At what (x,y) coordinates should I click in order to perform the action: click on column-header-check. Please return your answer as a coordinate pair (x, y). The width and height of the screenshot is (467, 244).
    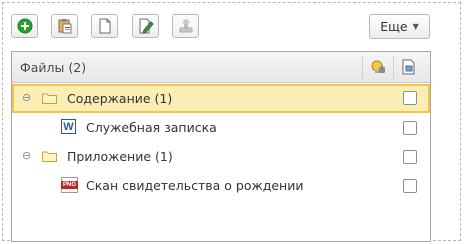
    Looking at the image, I should click on (410, 68).